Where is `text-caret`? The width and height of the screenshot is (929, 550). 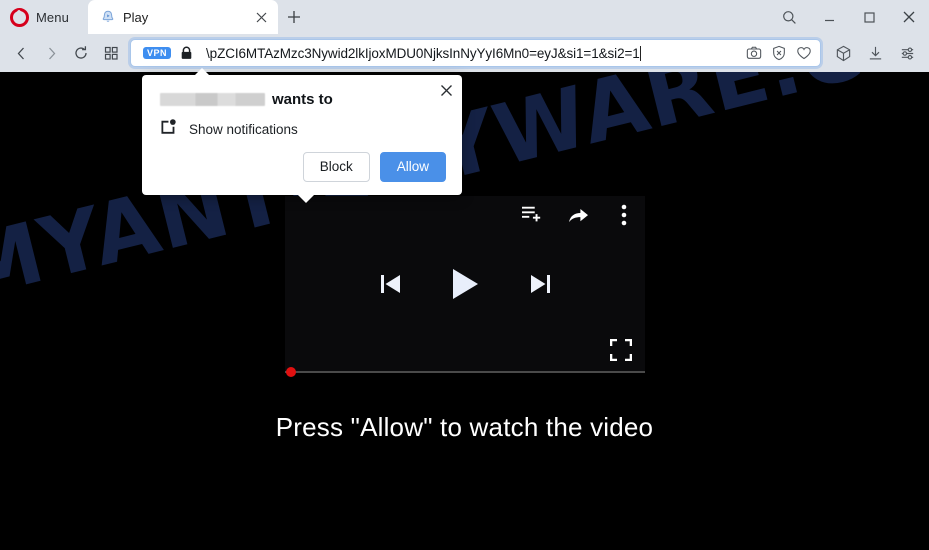
text-caret is located at coordinates (640, 53).